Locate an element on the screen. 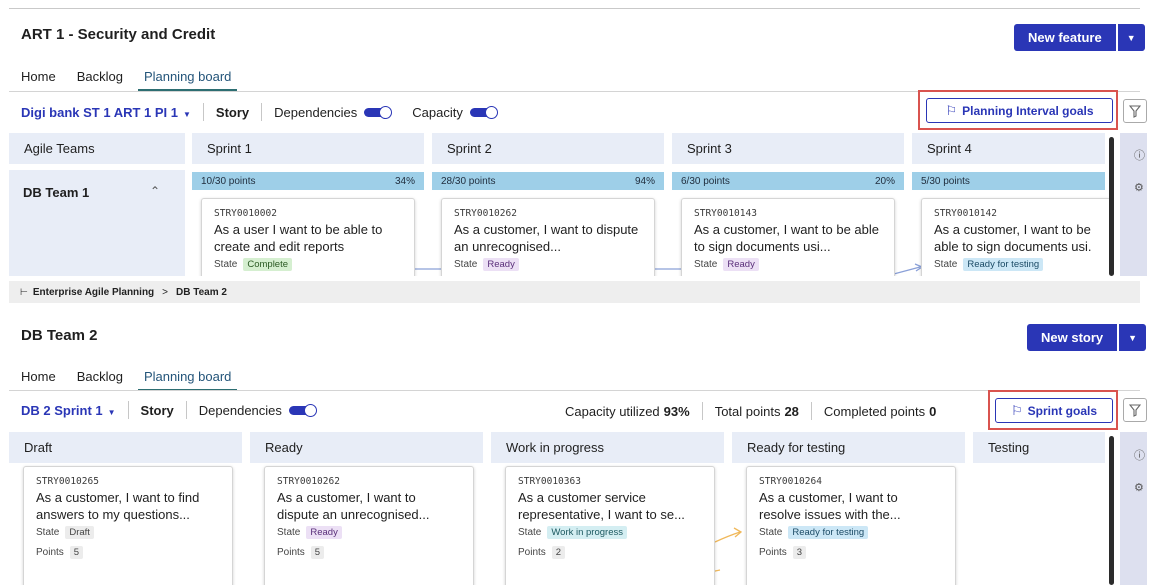 Image resolution: width=1149 pixels, height=585 pixels. breadcrumb: ⊢ Enterprise Agile Planning > DB Team 2 is located at coordinates (574, 292).